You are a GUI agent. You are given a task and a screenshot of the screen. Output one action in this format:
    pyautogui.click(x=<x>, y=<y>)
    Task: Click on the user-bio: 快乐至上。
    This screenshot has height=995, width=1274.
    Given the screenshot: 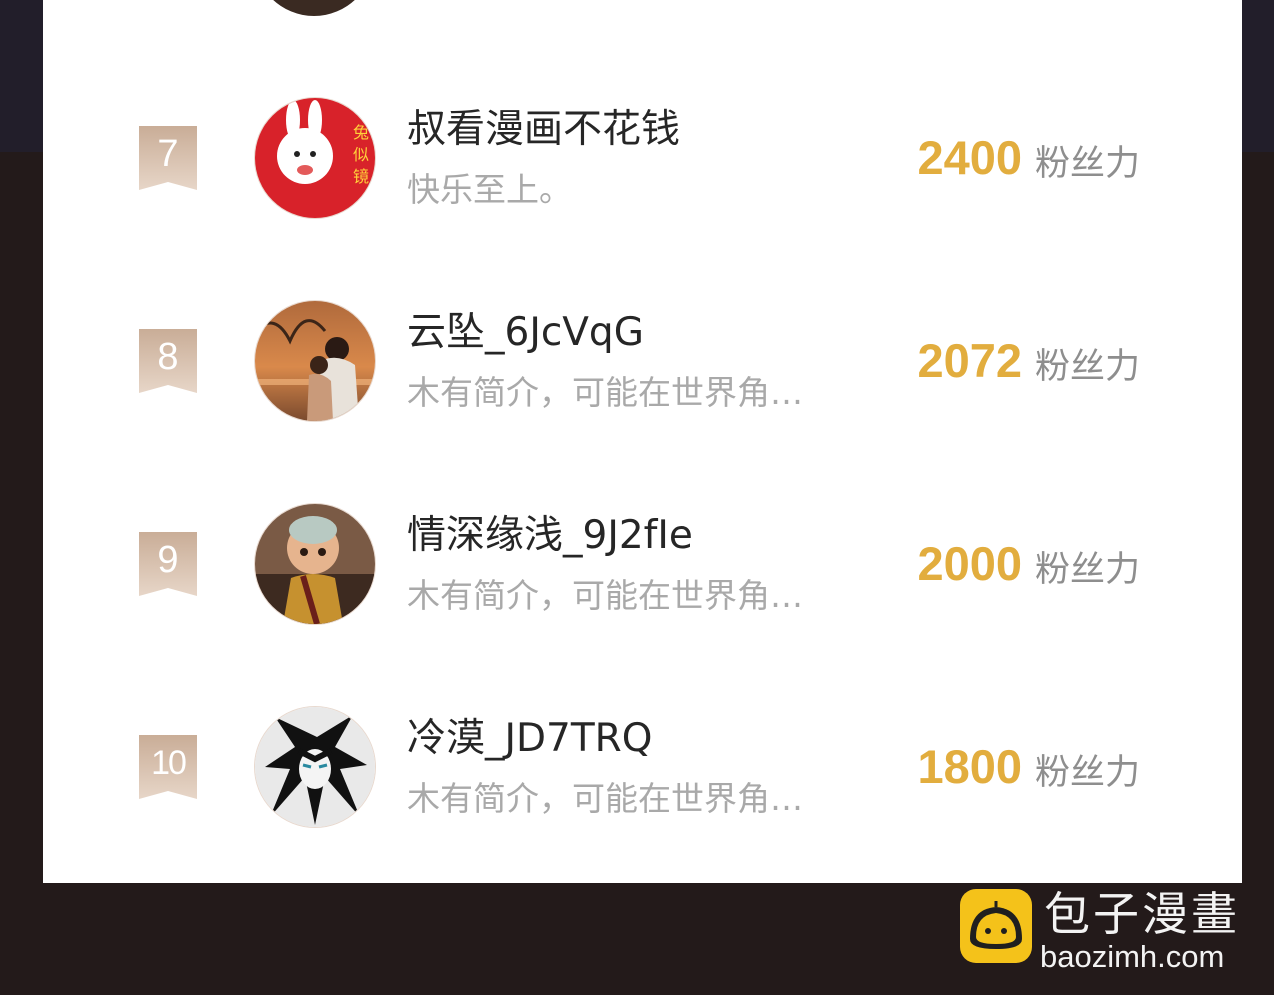 What is the action you would take?
    pyautogui.click(x=489, y=189)
    